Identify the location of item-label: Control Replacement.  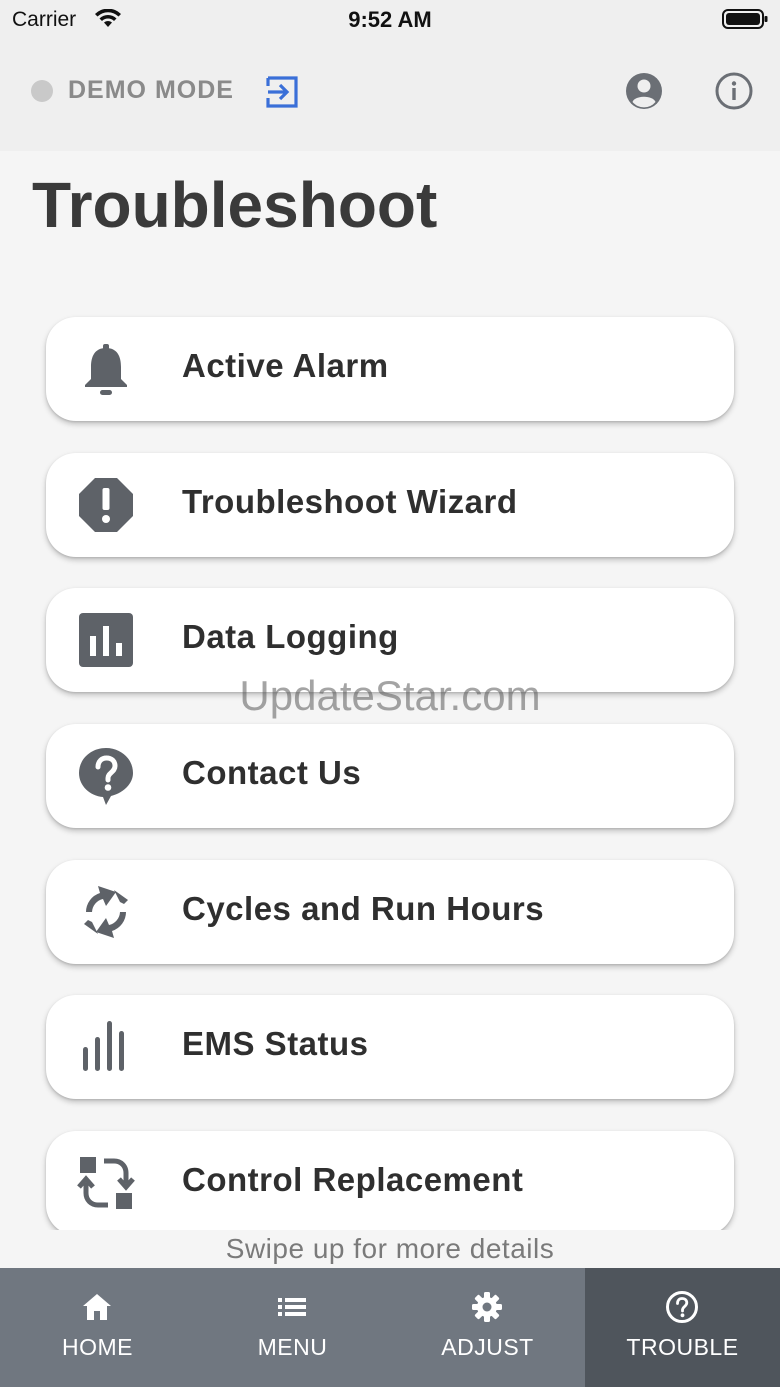
(353, 1179).